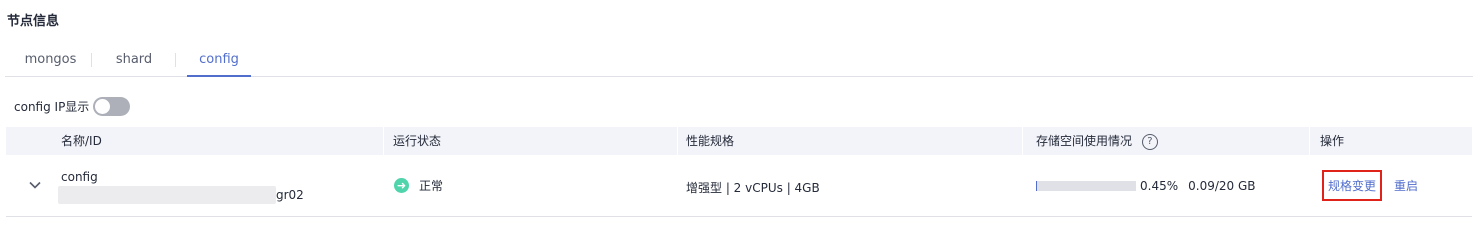  I want to click on tab-shard: shard, so click(134, 59).